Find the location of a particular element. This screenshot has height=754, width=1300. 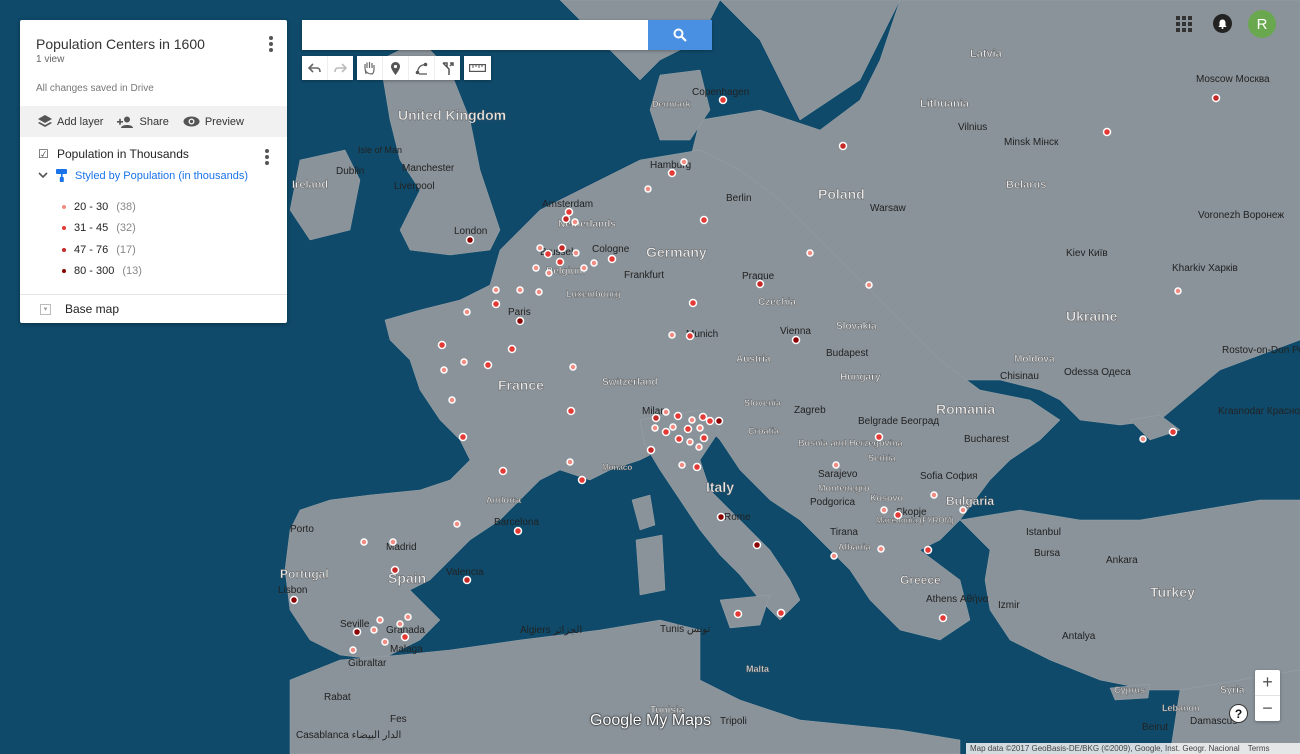

avatar: R is located at coordinates (1262, 24).